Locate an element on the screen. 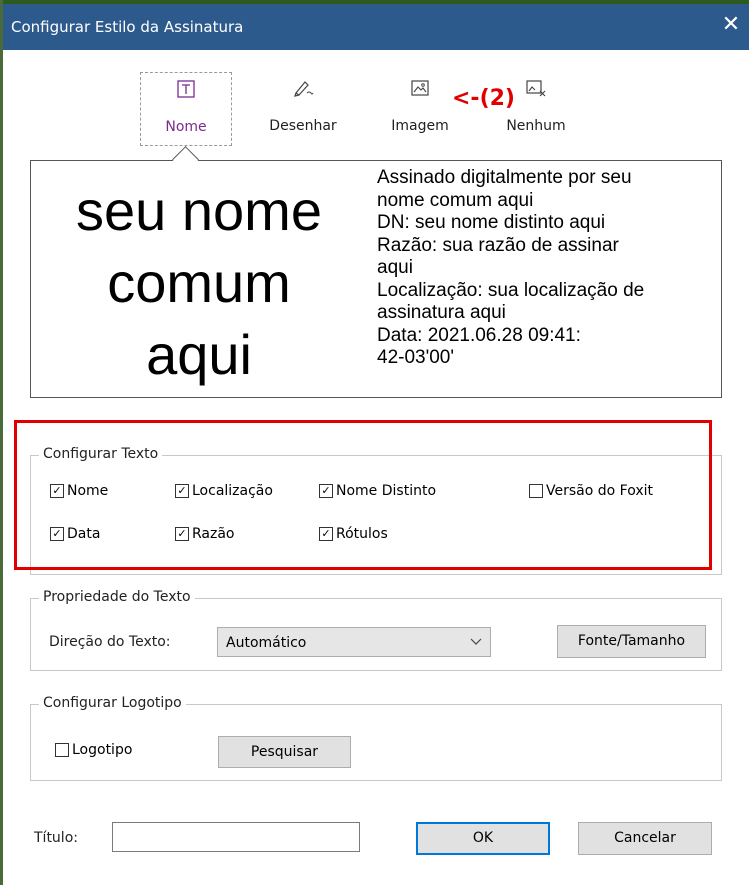  logo-group: Configurar Logotipo is located at coordinates (376, 738).